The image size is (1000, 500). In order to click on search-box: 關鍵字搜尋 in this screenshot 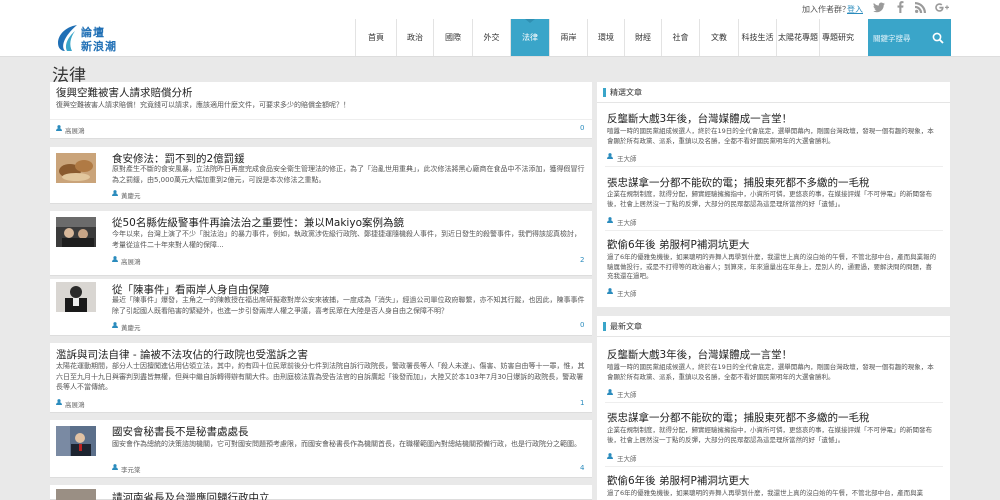, I will do `click(909, 37)`.